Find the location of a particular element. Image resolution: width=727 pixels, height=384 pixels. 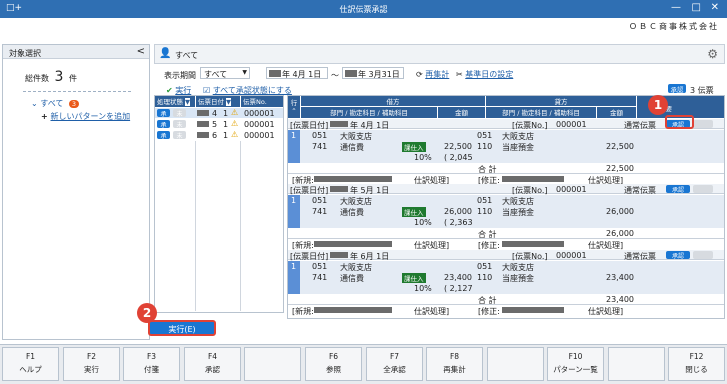

dropdown-arrow-icon: ▼ is located at coordinates (244, 72).